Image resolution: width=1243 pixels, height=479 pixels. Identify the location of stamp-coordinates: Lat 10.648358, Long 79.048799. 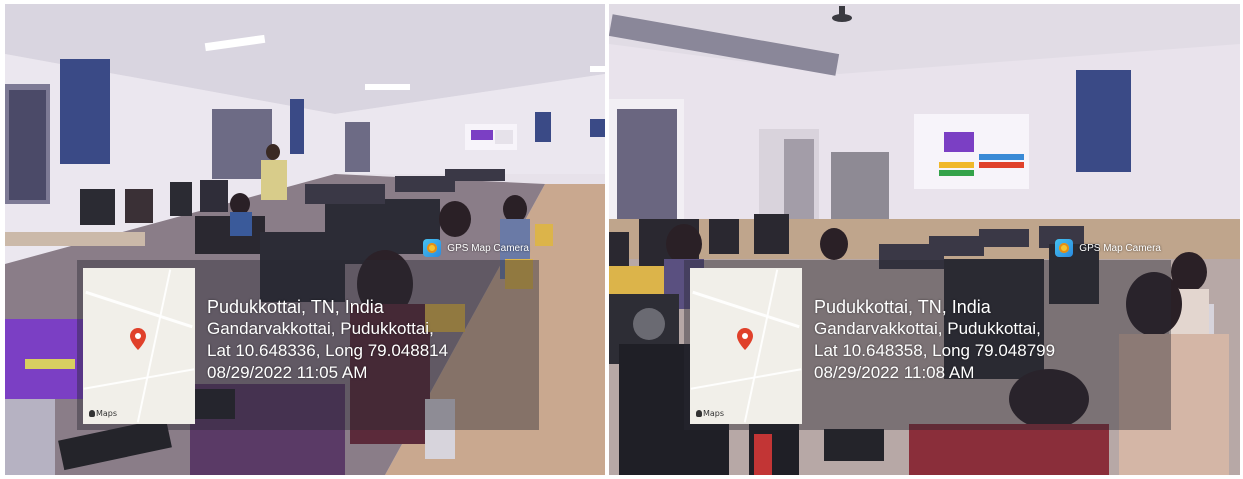
(935, 350).